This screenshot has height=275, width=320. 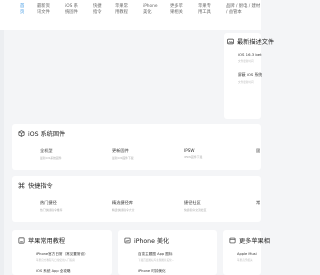 What do you see at coordinates (21, 133) in the screenshot?
I see `cube-icon` at bounding box center [21, 133].